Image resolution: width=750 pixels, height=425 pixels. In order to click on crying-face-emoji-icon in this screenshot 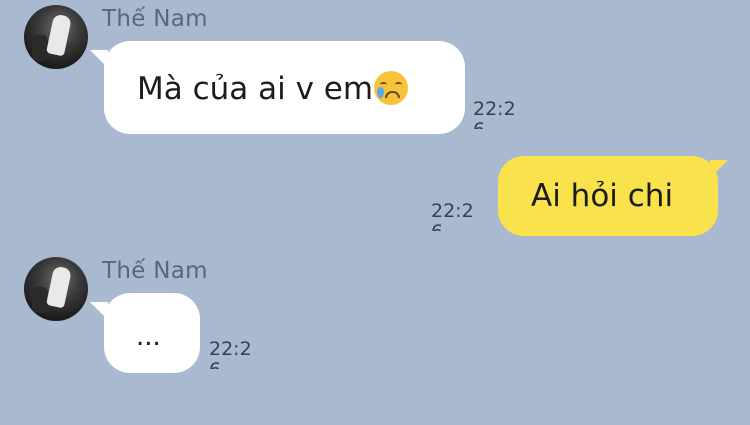, I will do `click(391, 88)`.